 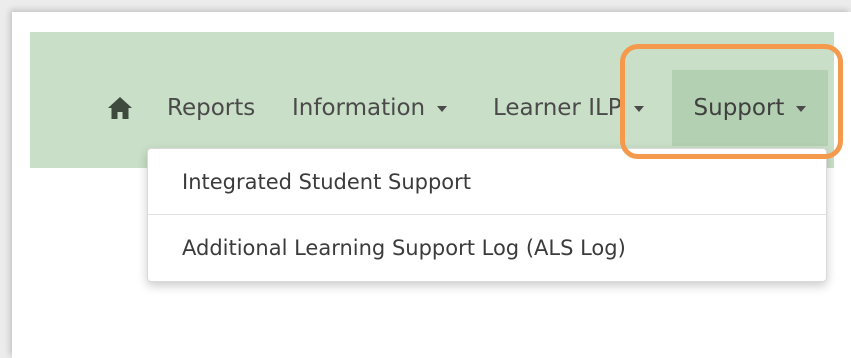 What do you see at coordinates (739, 108) in the screenshot?
I see `nav-support-label: Support` at bounding box center [739, 108].